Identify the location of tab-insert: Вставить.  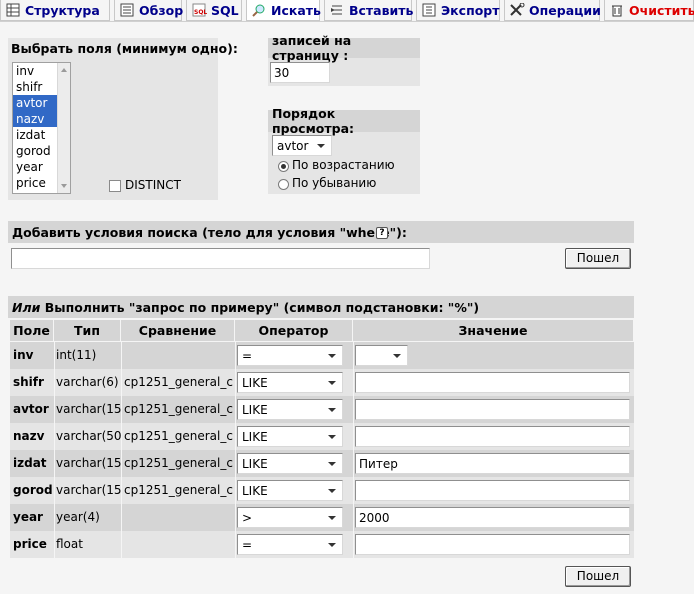
(369, 10).